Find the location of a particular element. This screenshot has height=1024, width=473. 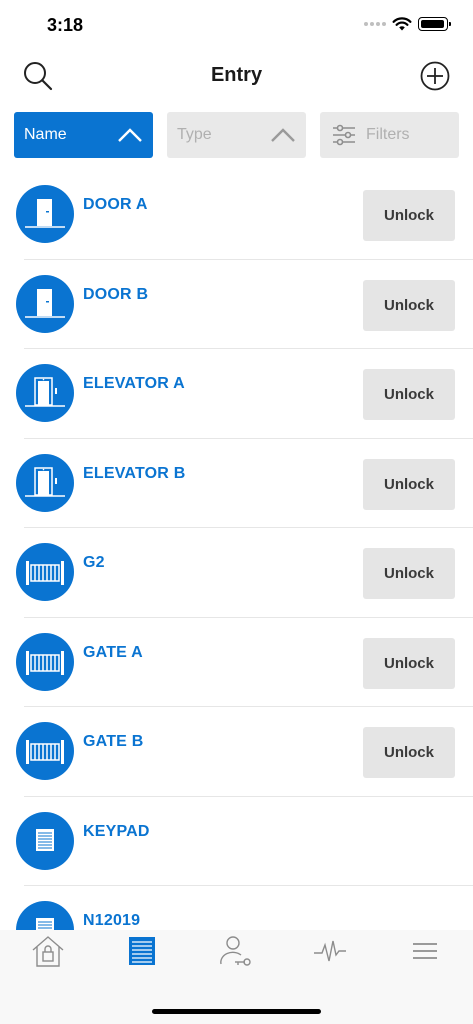

list-item: ELEVATOR B Unlock is located at coordinates (236, 483).